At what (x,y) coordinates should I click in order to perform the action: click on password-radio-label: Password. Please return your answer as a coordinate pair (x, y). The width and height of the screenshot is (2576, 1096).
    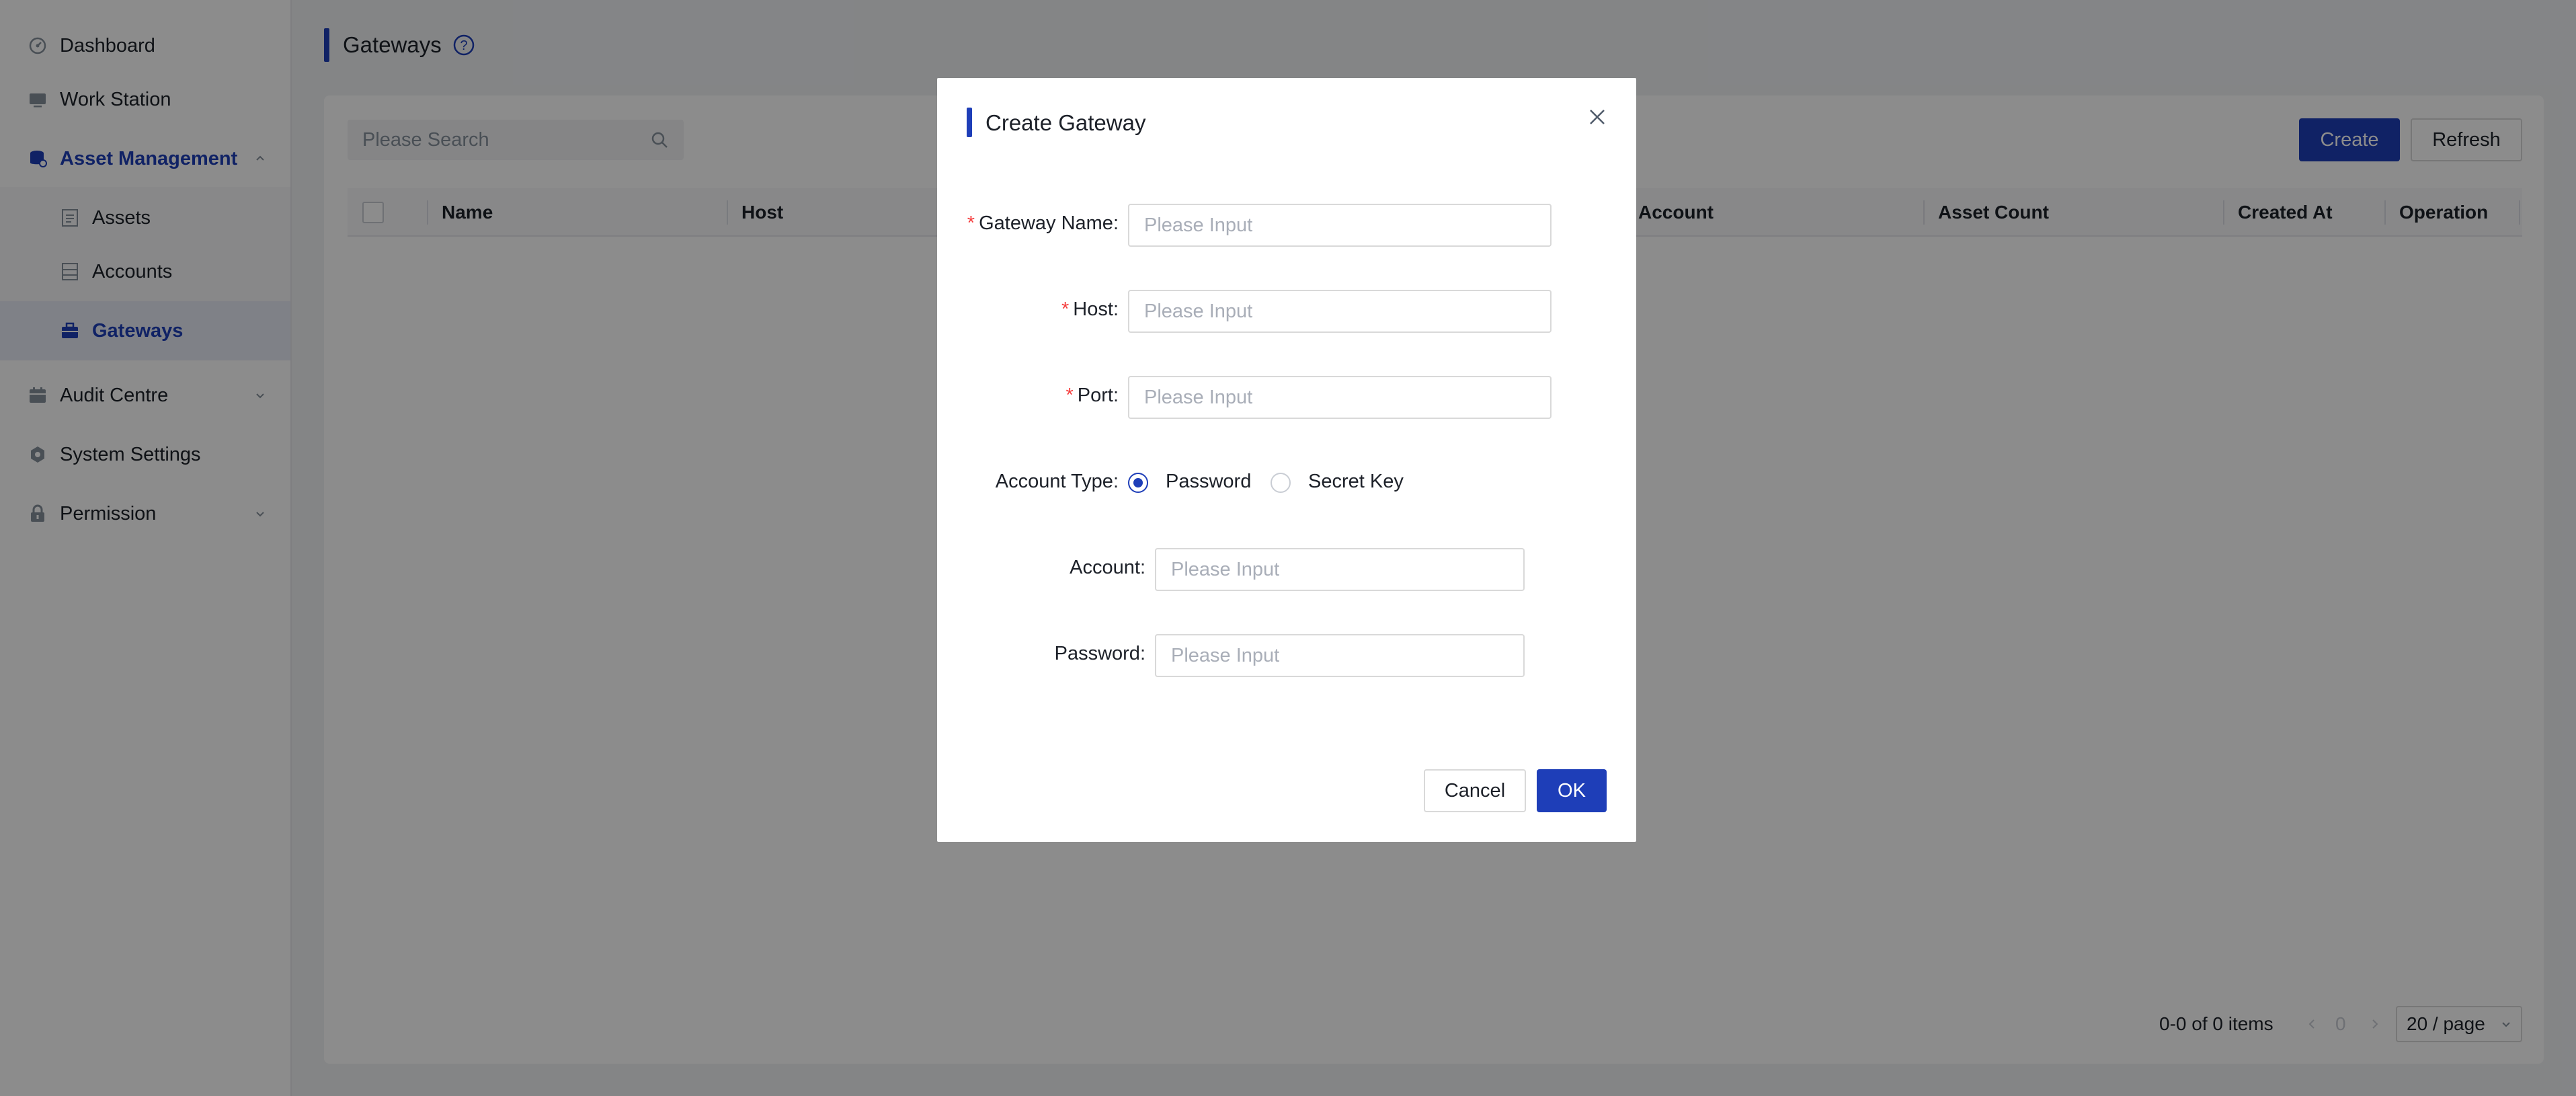
    Looking at the image, I should click on (1208, 482).